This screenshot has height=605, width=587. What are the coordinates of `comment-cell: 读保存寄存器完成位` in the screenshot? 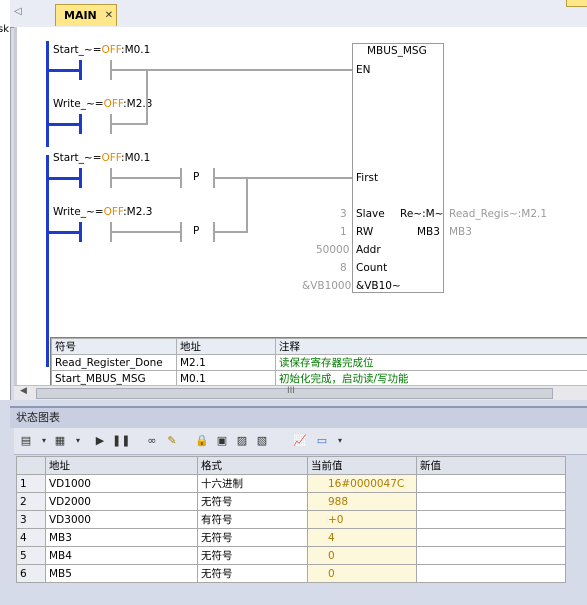 It's located at (431, 362).